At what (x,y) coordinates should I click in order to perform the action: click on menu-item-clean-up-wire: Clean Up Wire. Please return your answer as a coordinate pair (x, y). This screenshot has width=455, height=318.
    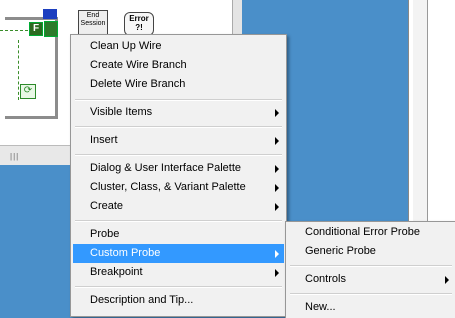
    Looking at the image, I should click on (178, 46).